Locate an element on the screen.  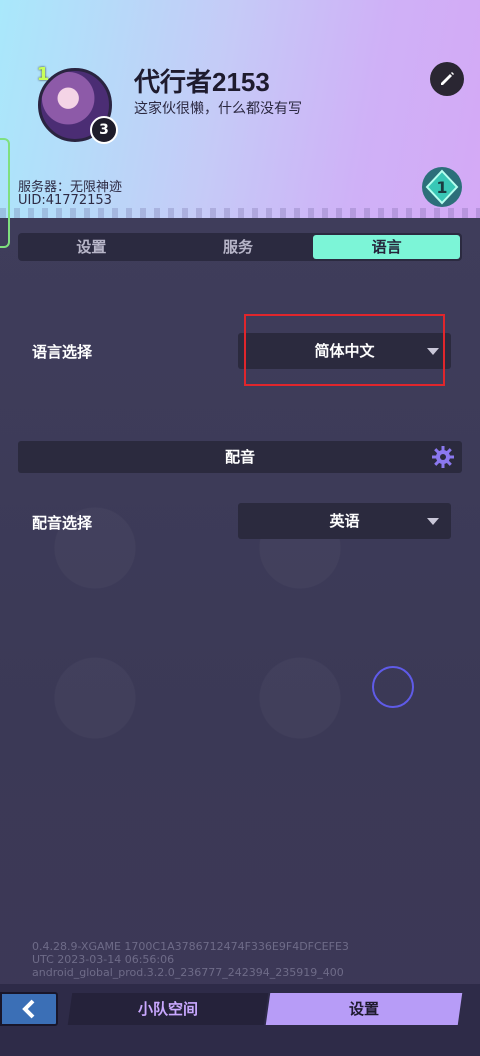
rank-badge: 3 is located at coordinates (104, 130).